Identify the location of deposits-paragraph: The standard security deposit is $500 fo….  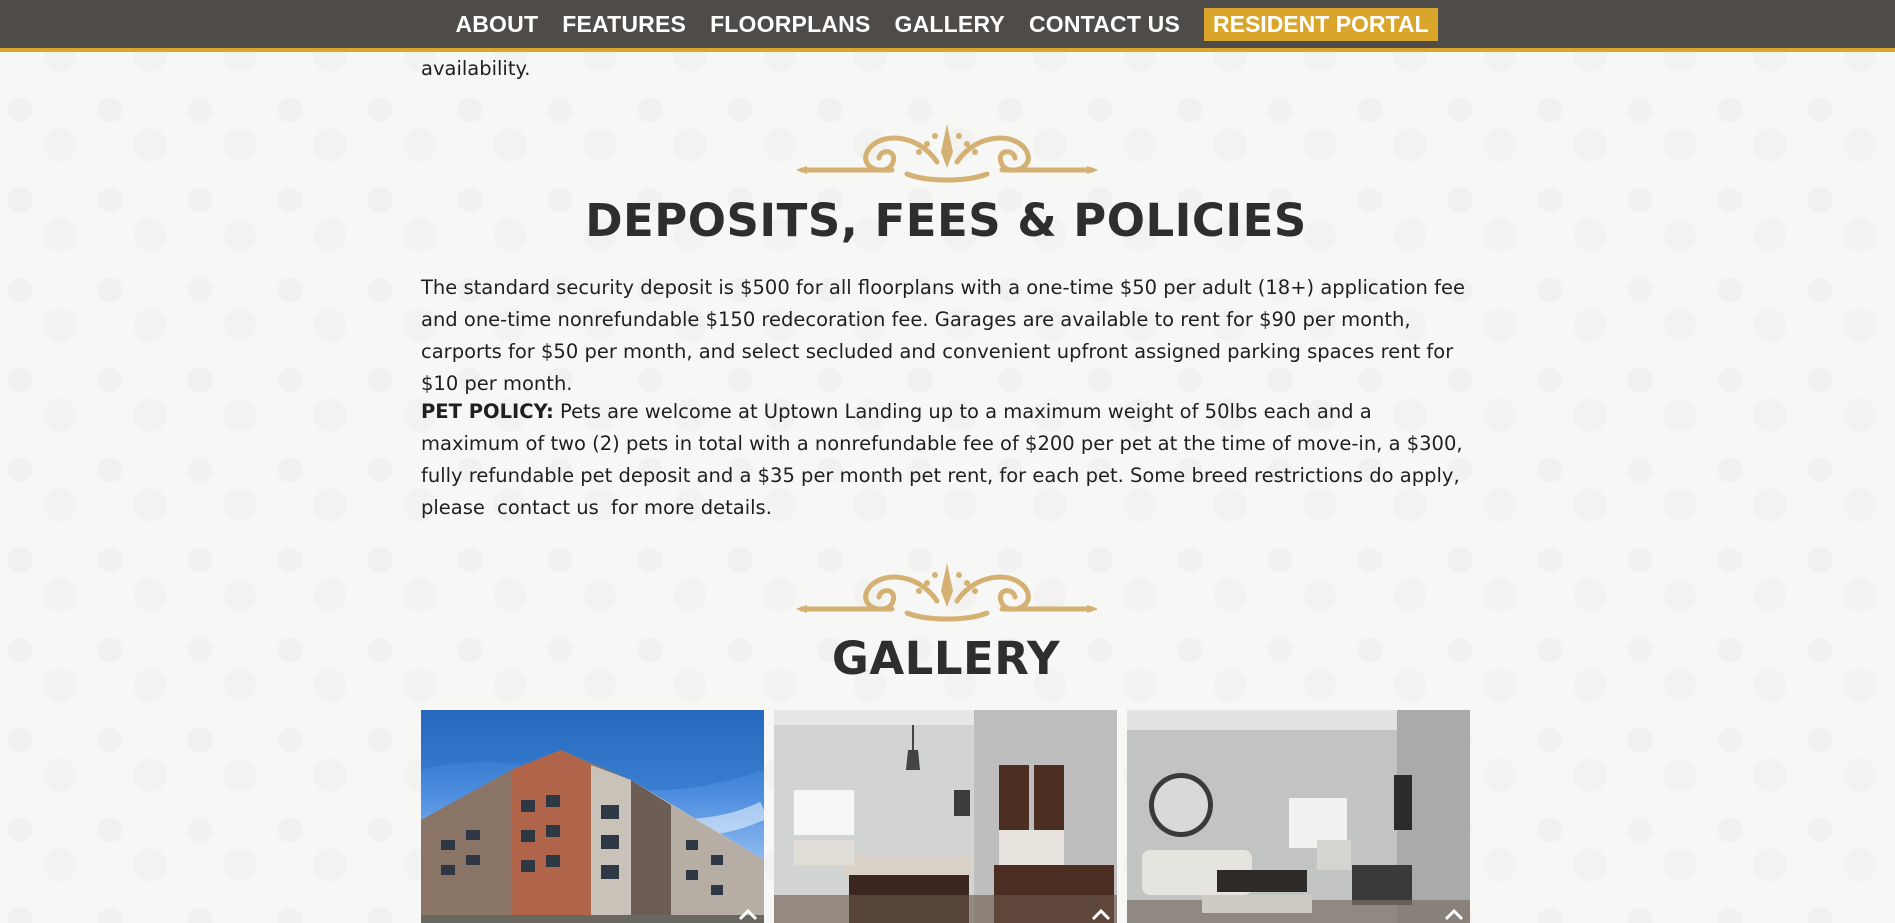
(943, 335).